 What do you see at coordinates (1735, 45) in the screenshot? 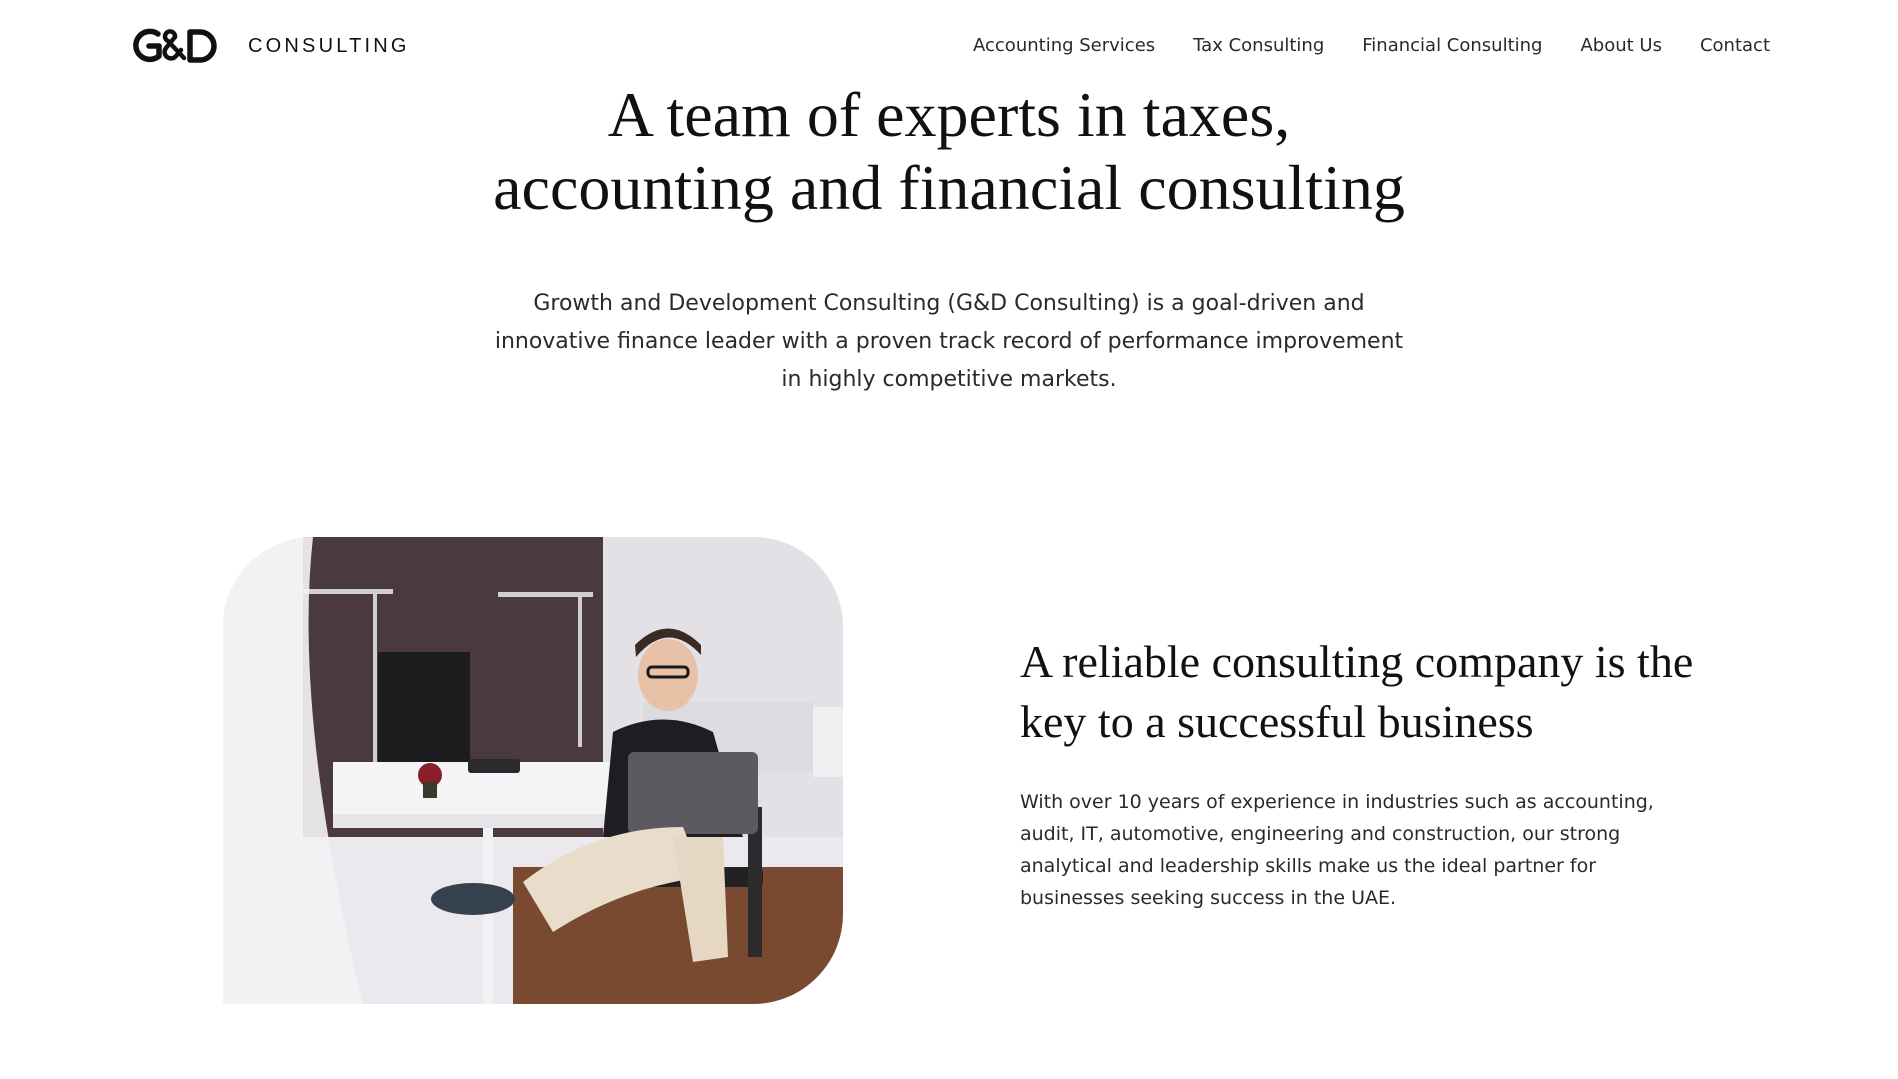
I see `nav-contact: Contact` at bounding box center [1735, 45].